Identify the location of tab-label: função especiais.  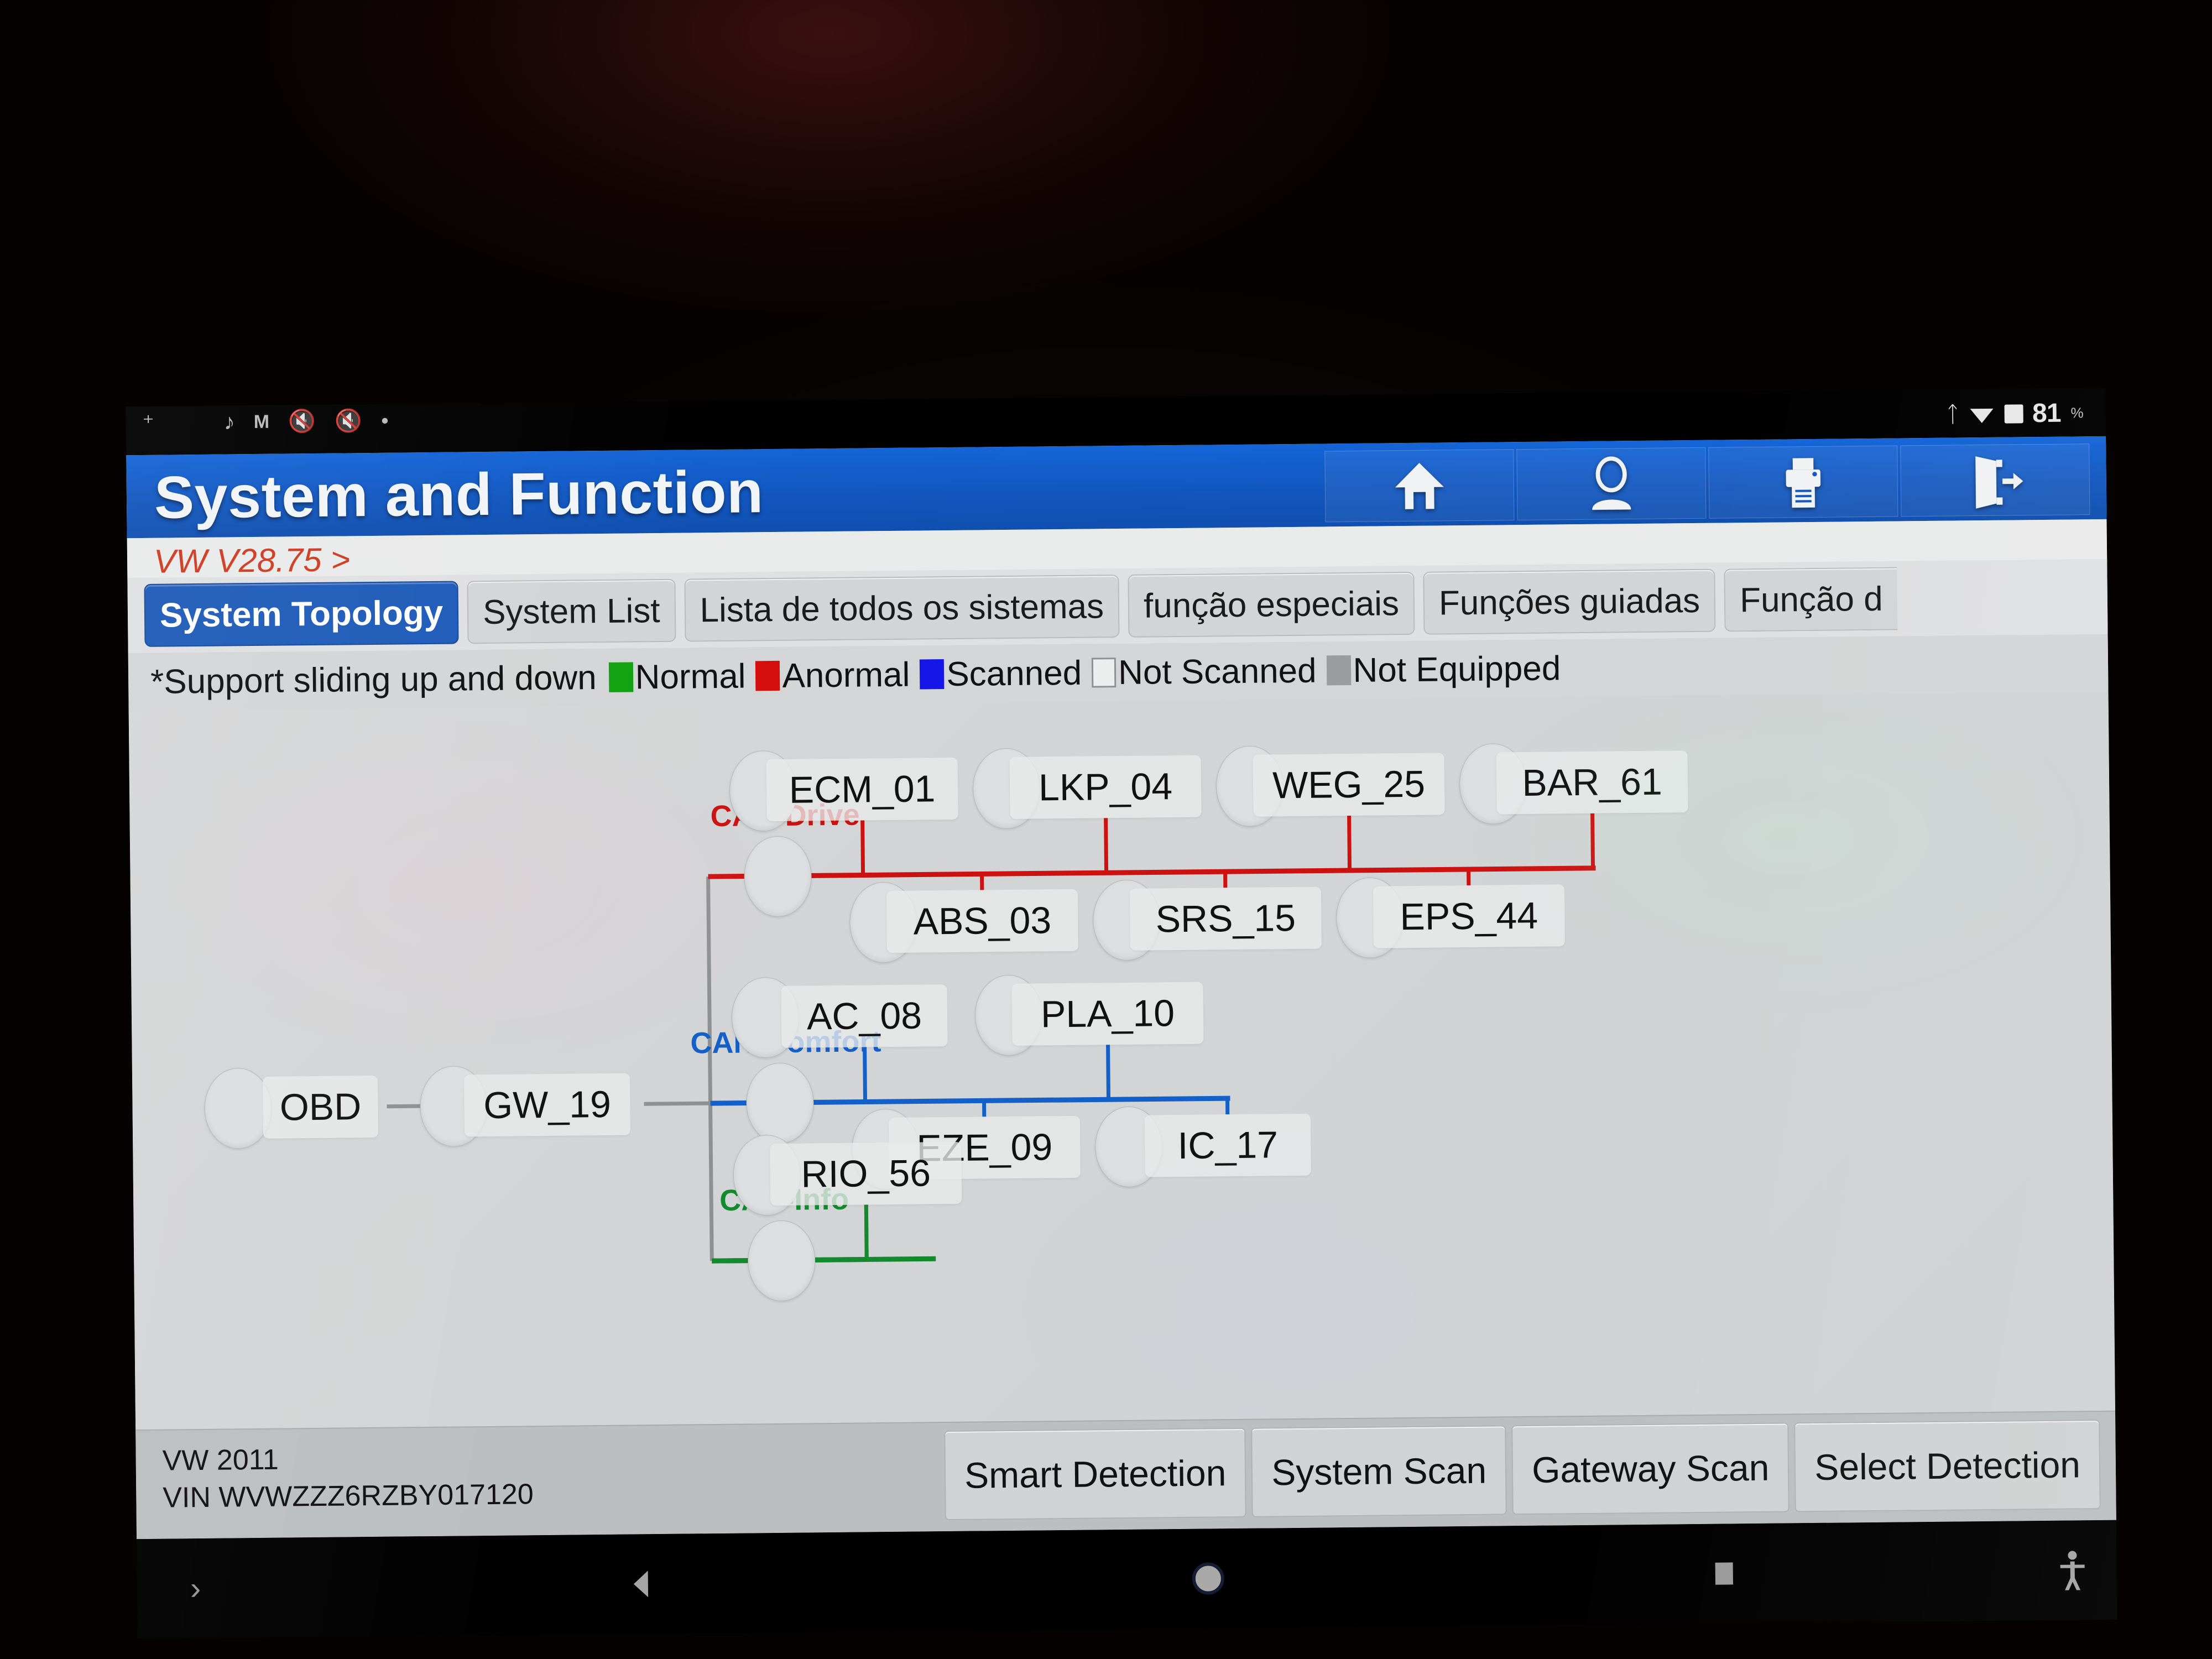
(1271, 604).